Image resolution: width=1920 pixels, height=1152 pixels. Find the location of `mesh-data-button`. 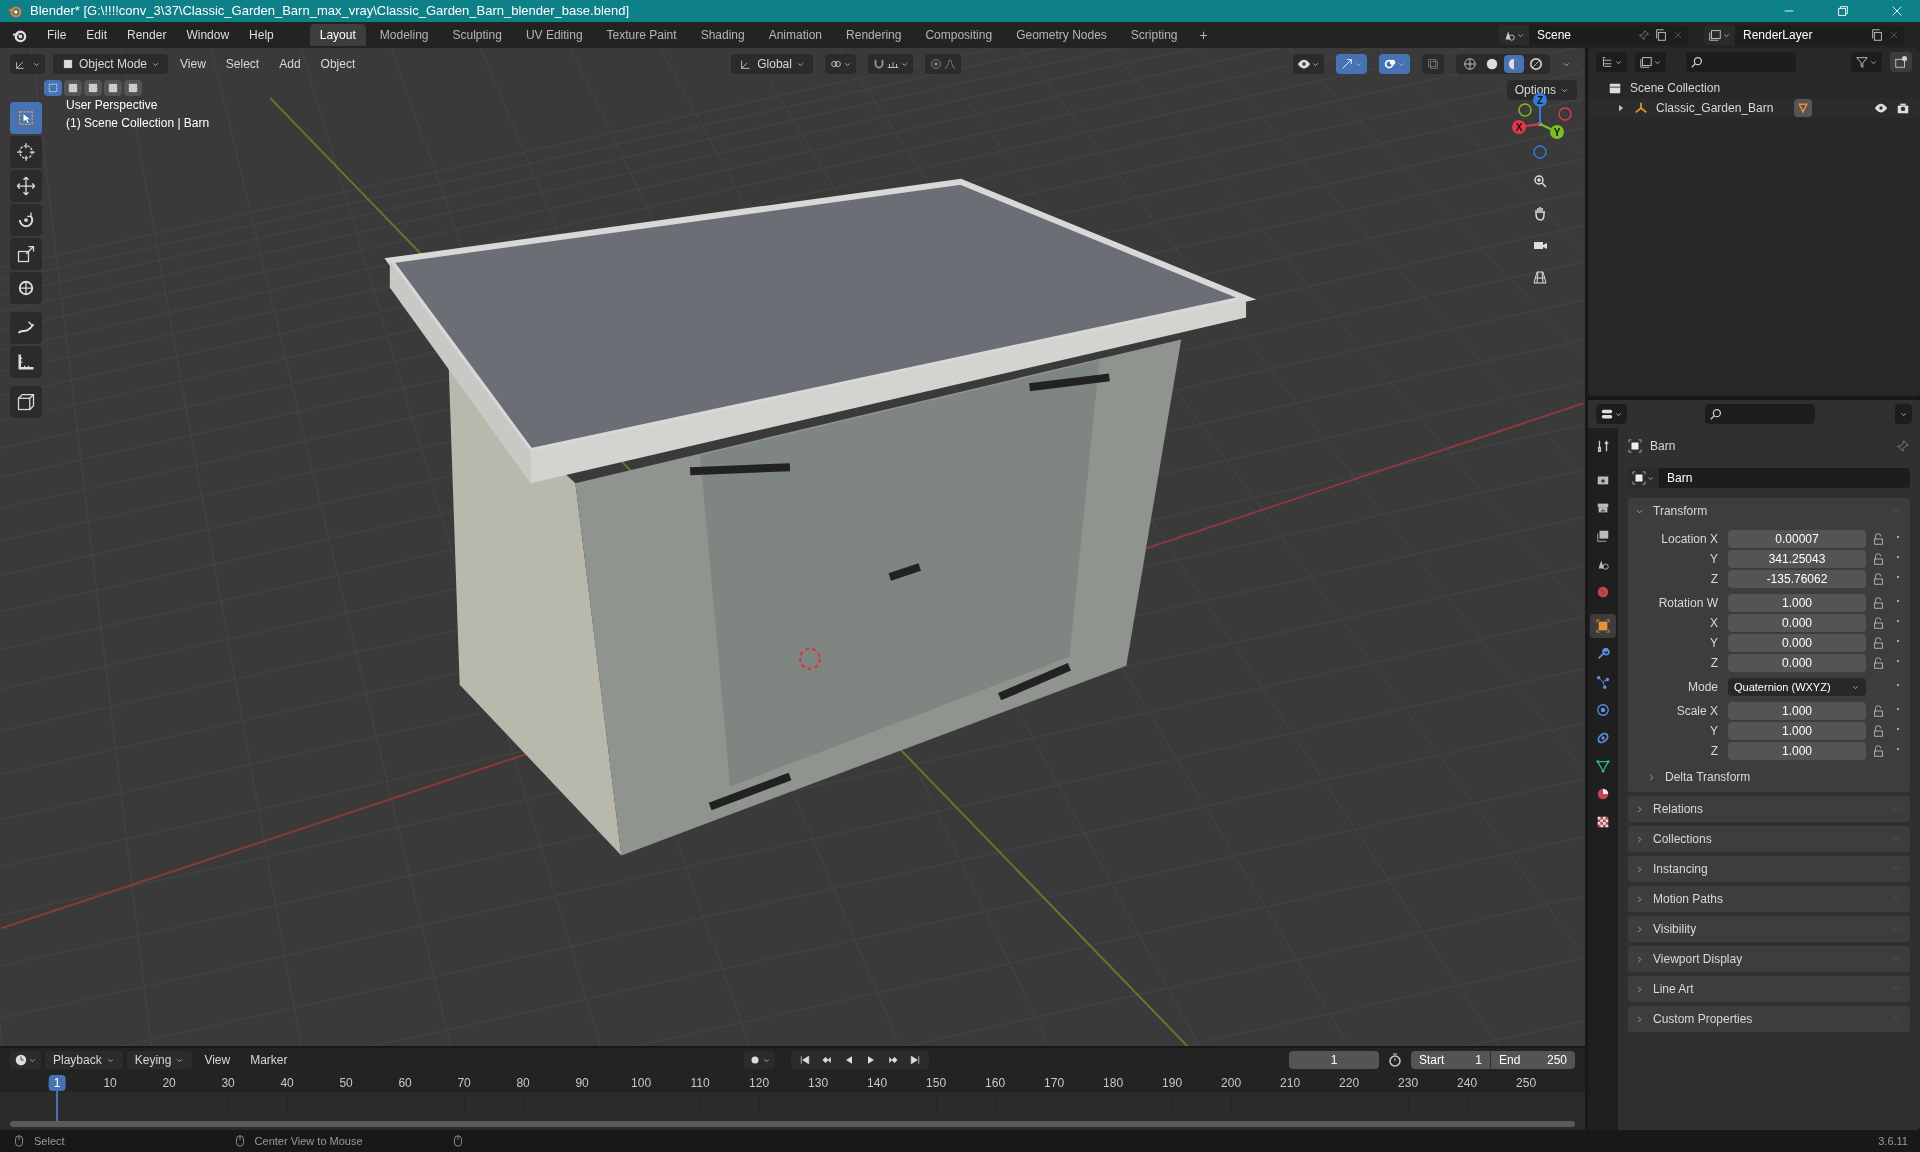

mesh-data-button is located at coordinates (1803, 108).